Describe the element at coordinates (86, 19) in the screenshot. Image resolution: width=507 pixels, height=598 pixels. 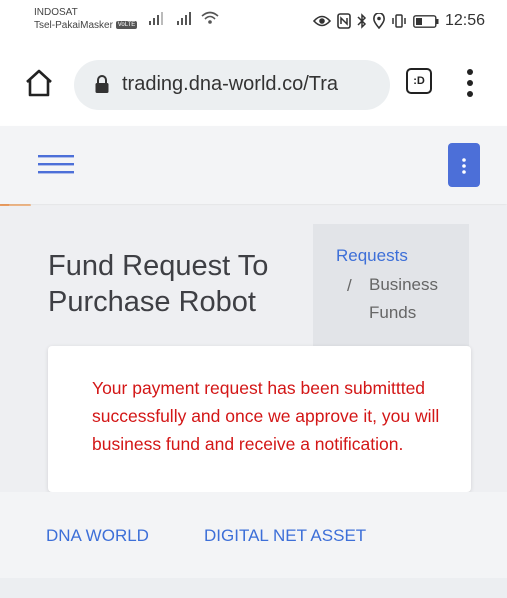
I see `carrier-info: INDOSAT Tsel-PakaiMasker VoLTE` at that location.